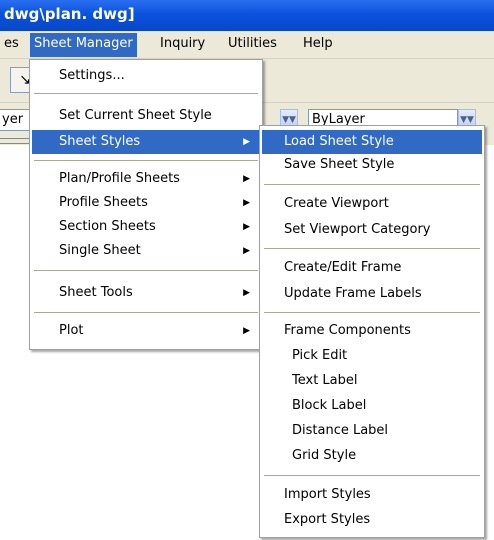  What do you see at coordinates (347, 330) in the screenshot?
I see `menu-item-label: Frame Components` at bounding box center [347, 330].